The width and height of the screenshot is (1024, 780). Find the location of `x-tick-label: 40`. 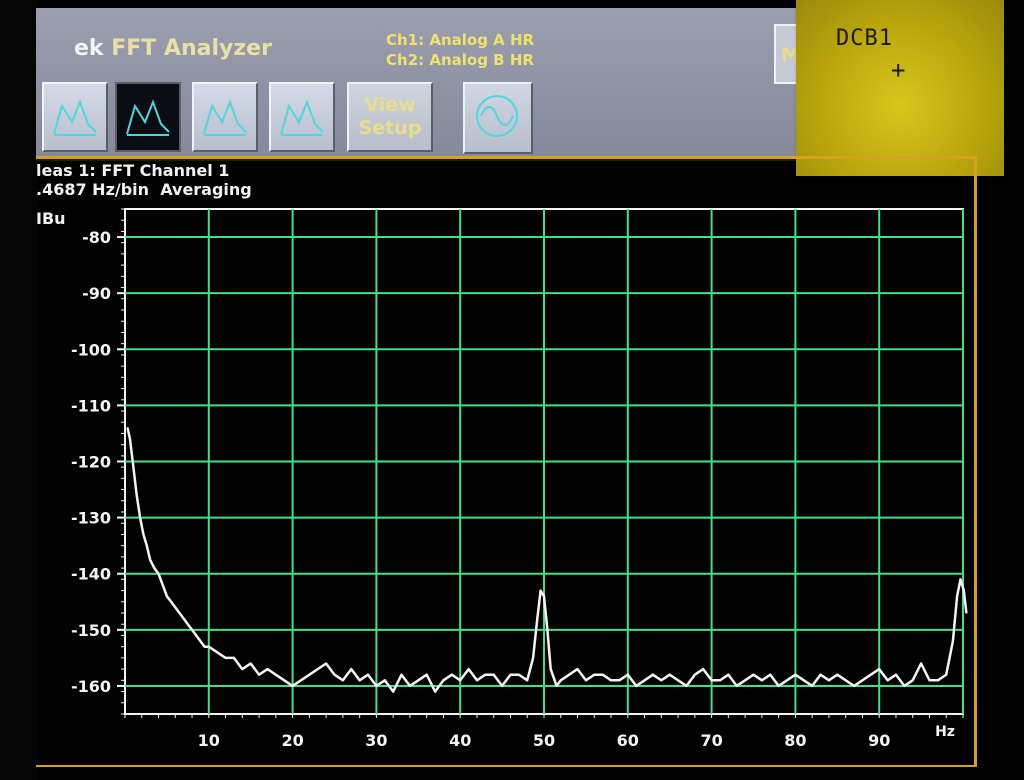

x-tick-label: 40 is located at coordinates (460, 740).